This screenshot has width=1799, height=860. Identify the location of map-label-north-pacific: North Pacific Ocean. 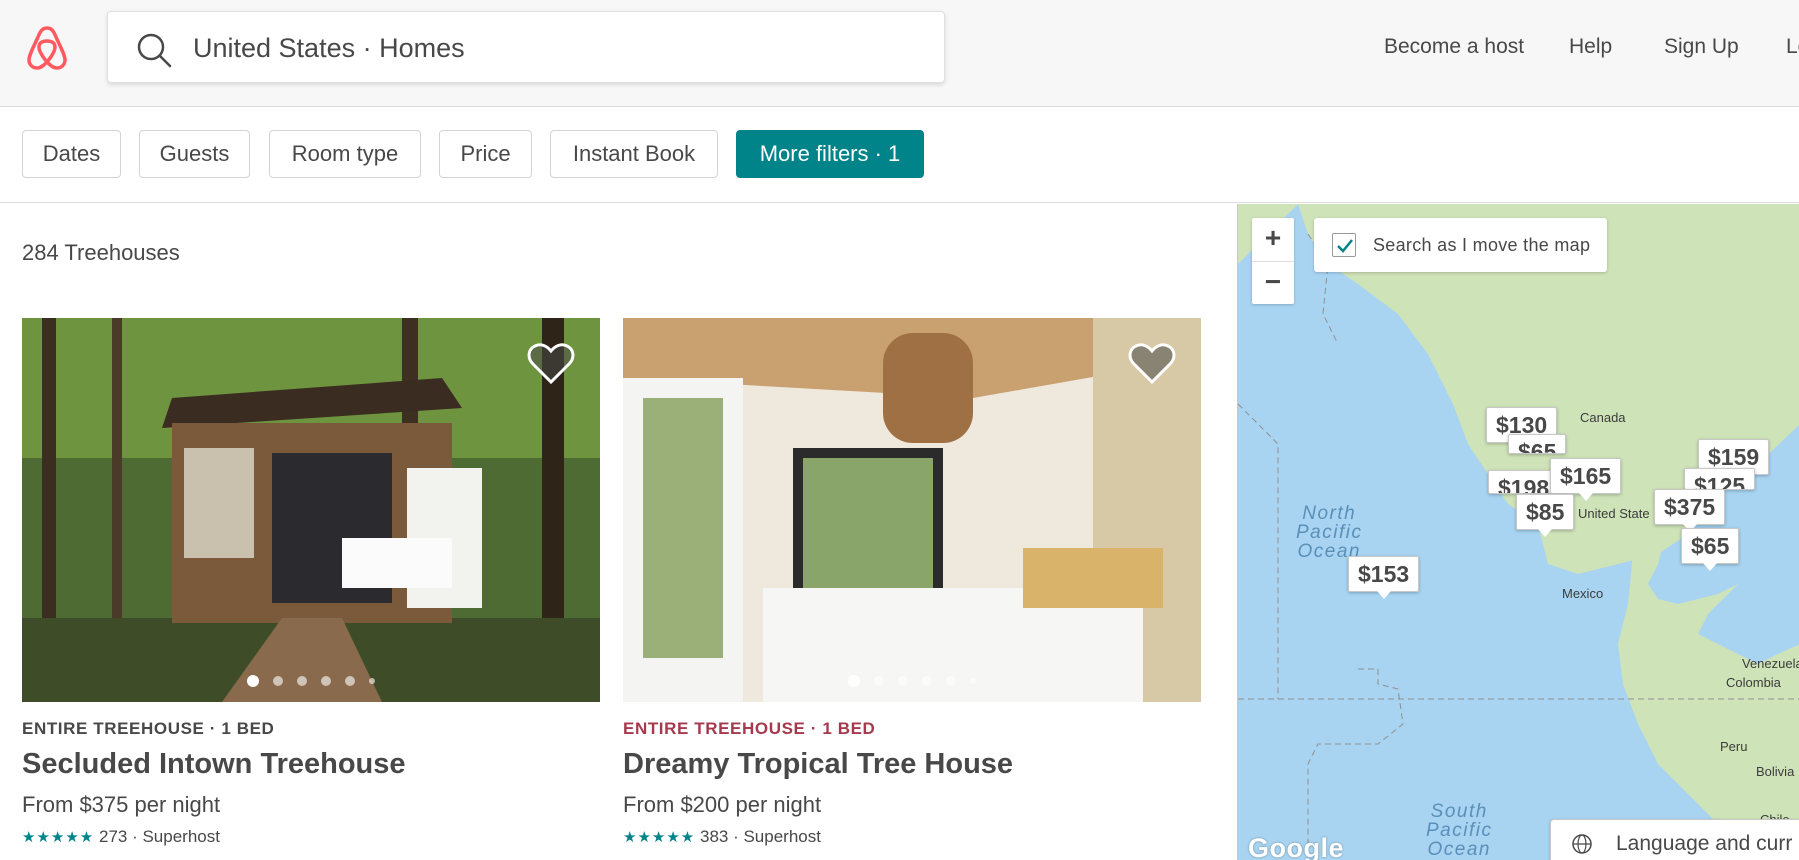
(1329, 532).